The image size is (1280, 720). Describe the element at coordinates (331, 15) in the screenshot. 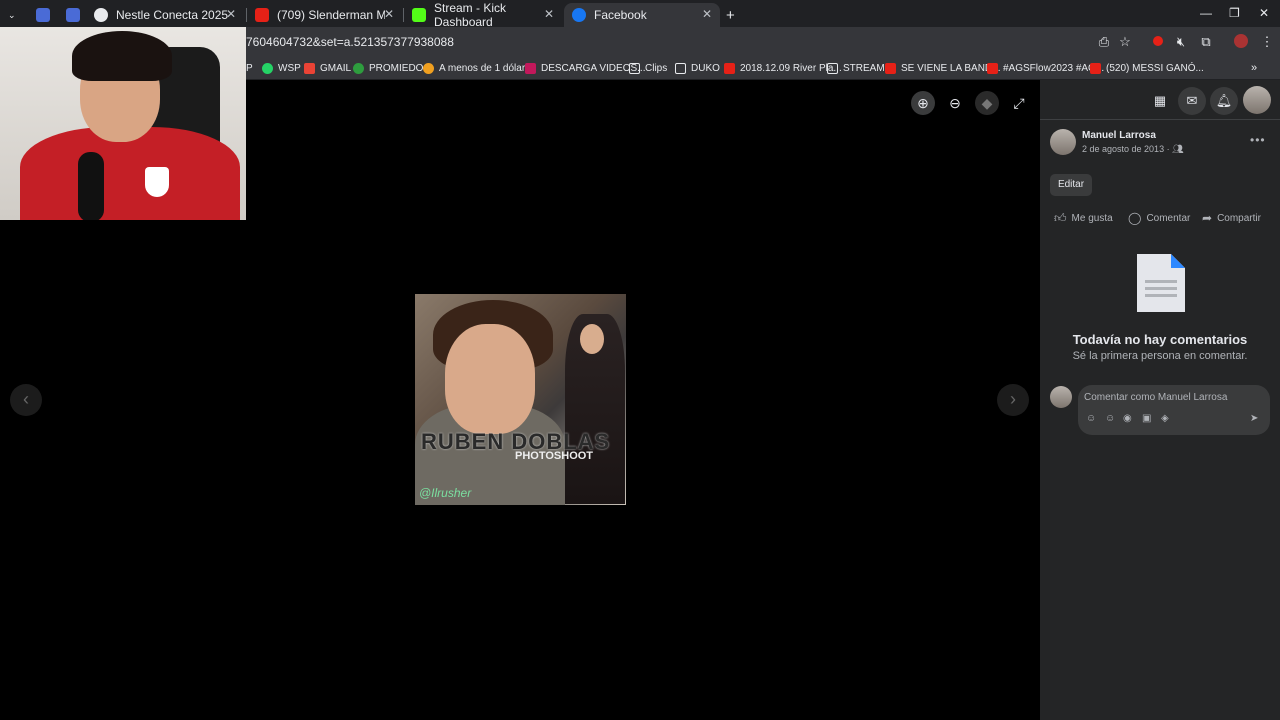

I see `tab-label: (709) Slenderman MATÓ a los` at that location.